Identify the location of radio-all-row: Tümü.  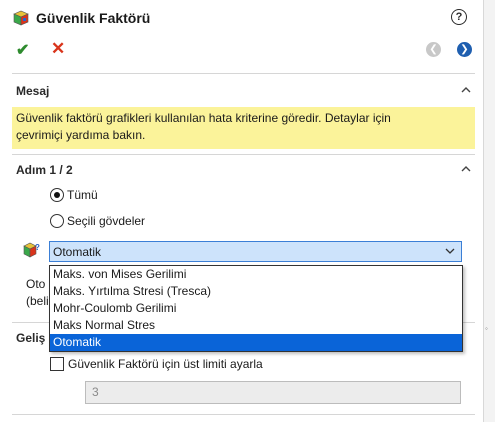
(74, 195).